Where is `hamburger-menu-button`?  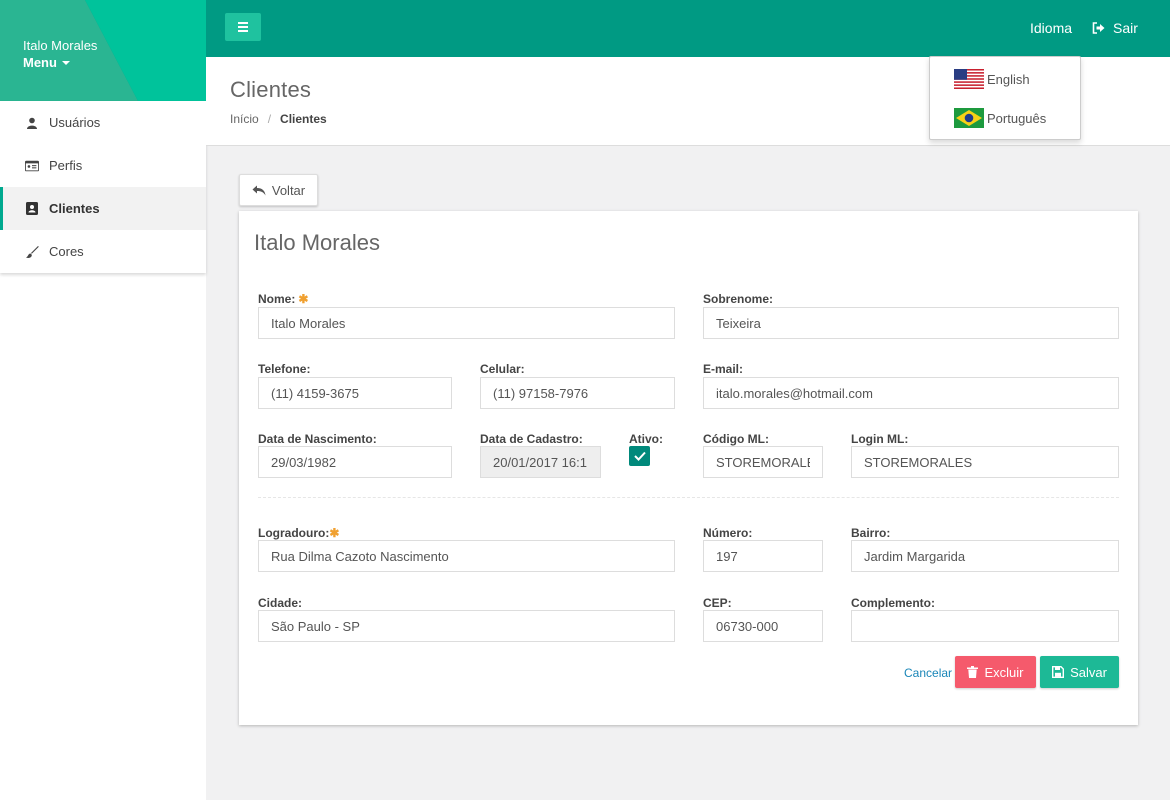
hamburger-menu-button is located at coordinates (243, 27).